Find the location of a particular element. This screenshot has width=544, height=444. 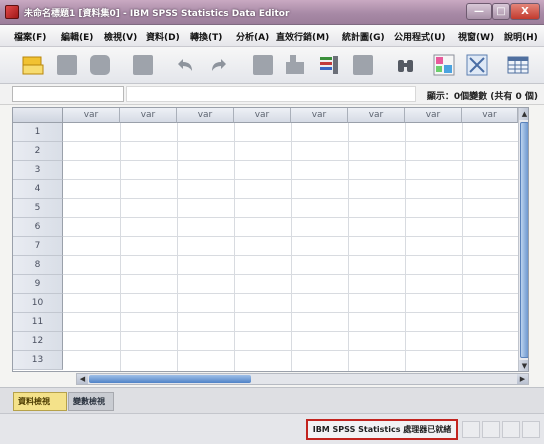

variables-icon is located at coordinates (329, 65).